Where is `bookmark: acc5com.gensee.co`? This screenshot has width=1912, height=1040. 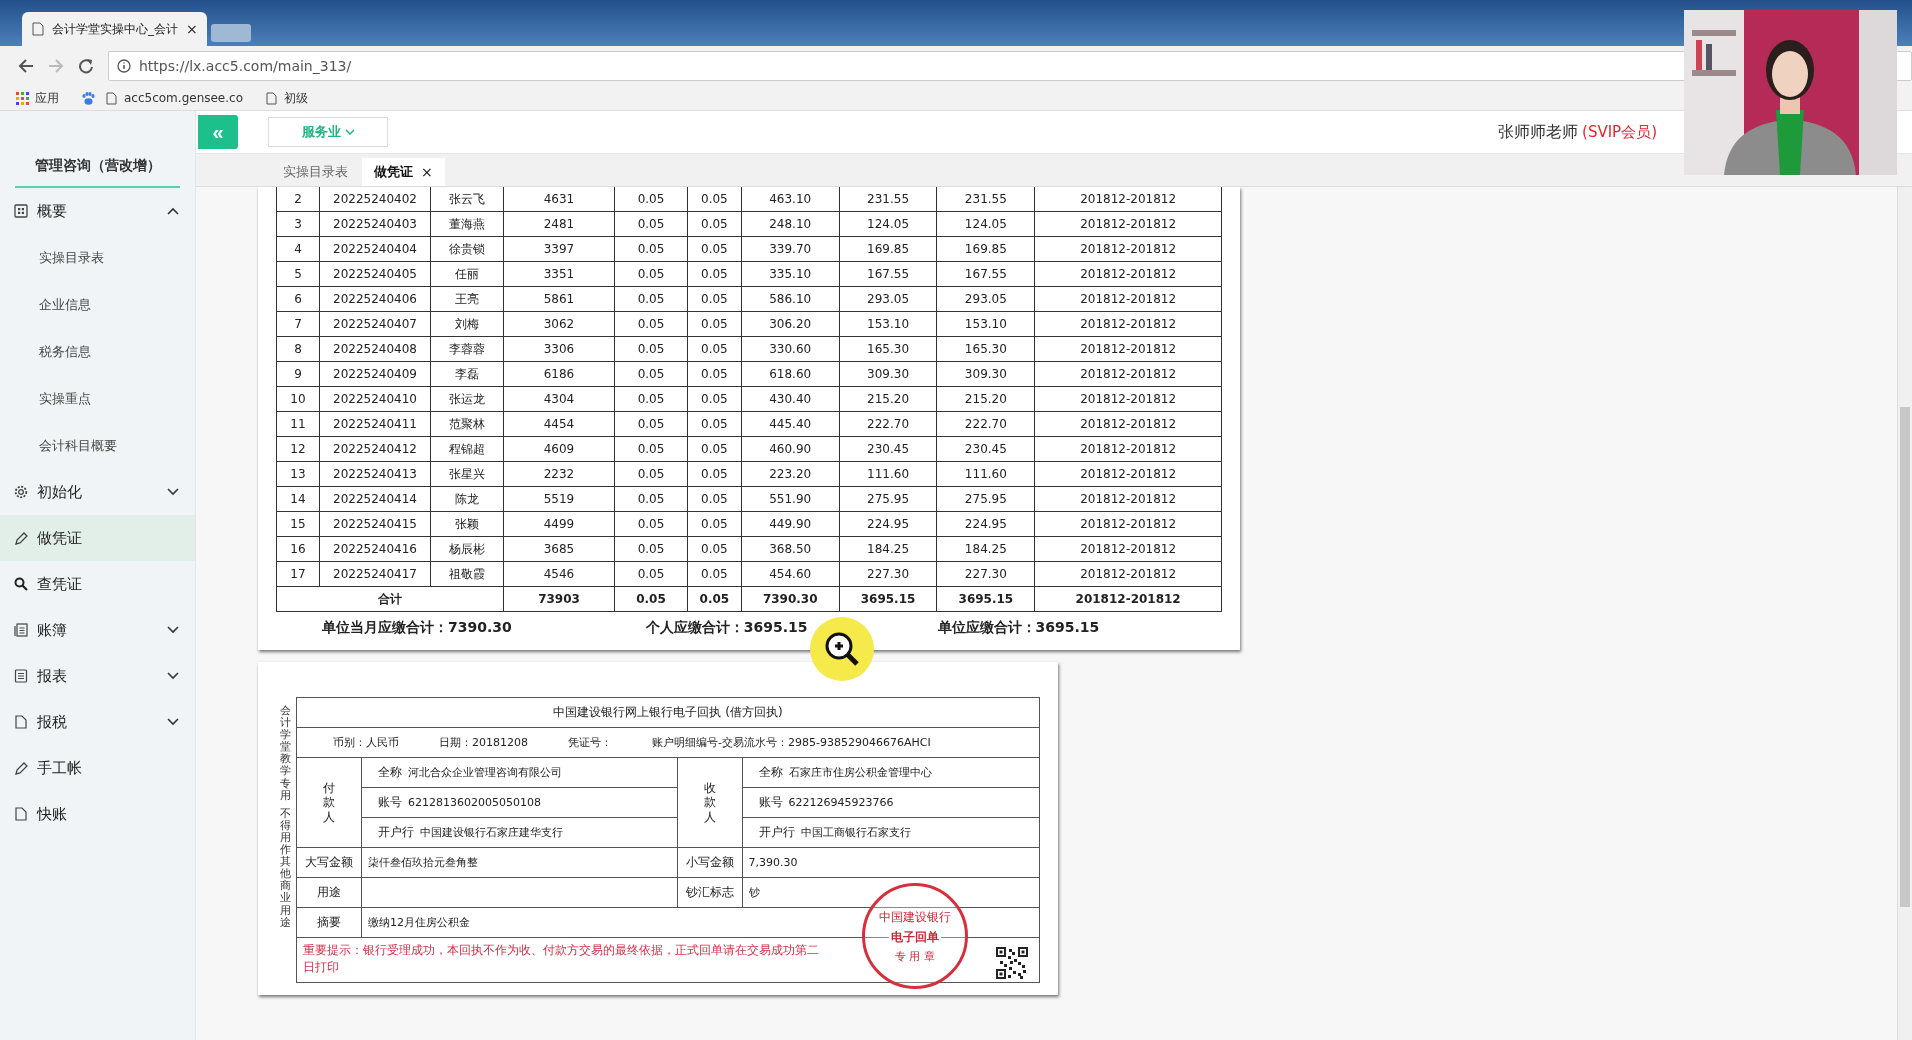
bookmark: acc5com.gensee.co is located at coordinates (174, 98).